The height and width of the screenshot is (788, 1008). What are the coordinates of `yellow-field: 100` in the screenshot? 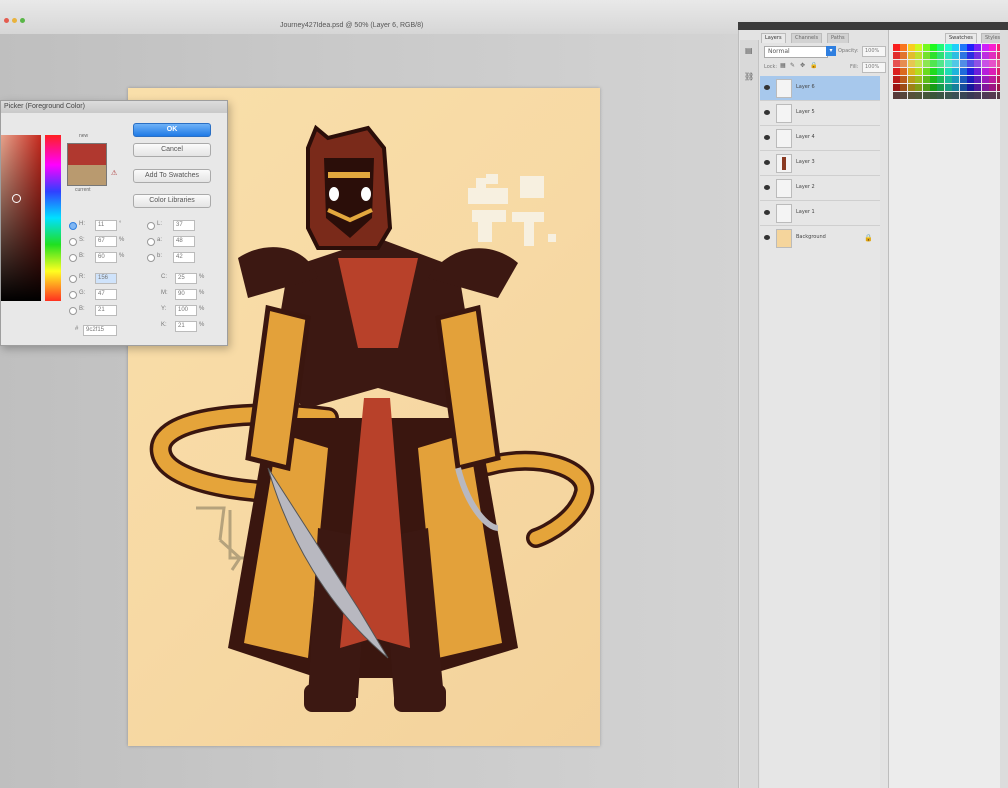 It's located at (186, 310).